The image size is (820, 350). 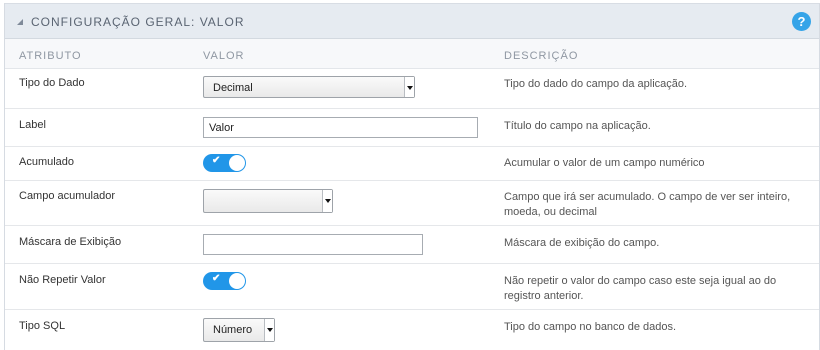 I want to click on mascara-input, so click(x=313, y=244).